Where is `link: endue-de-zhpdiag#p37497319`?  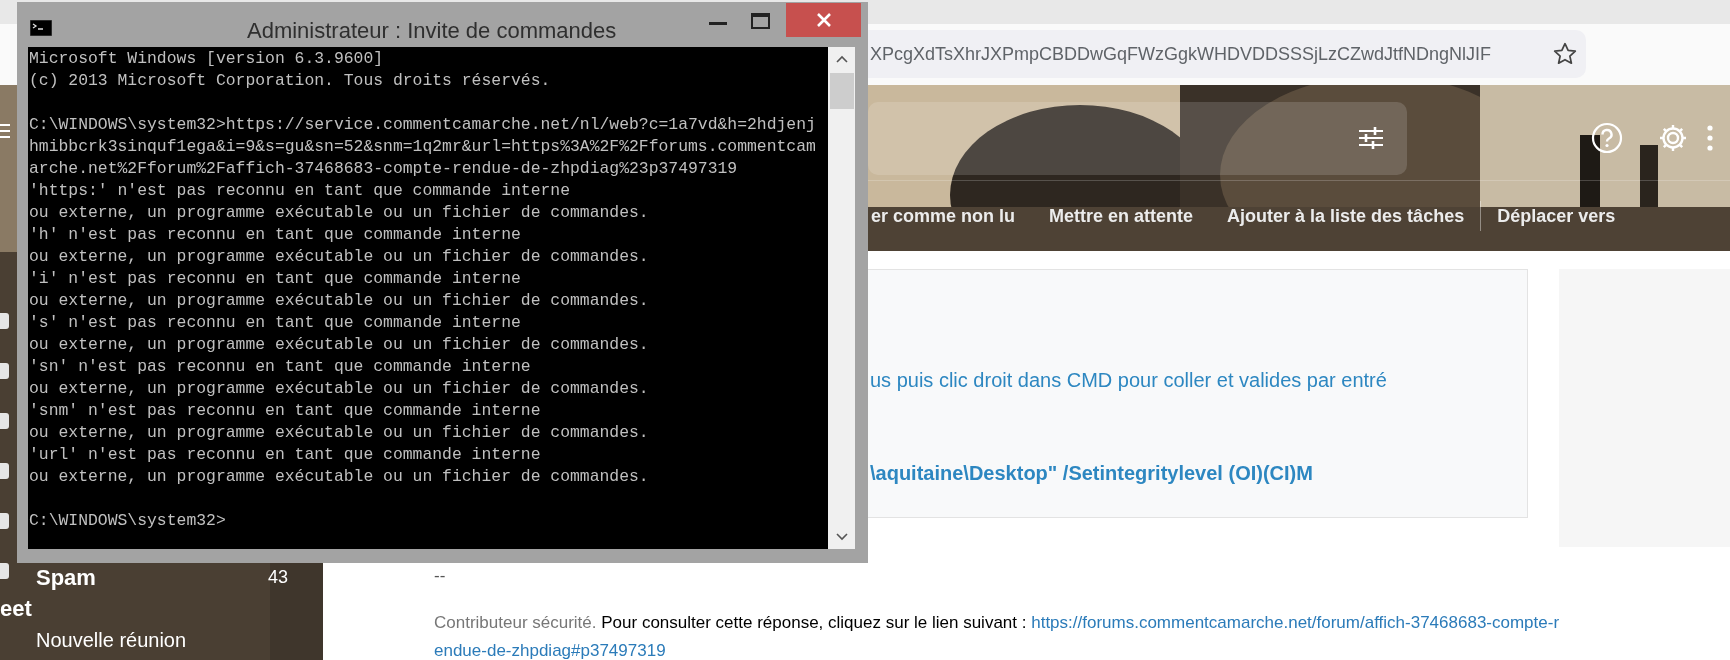
link: endue-de-zhpdiag#p37497319 is located at coordinates (550, 650).